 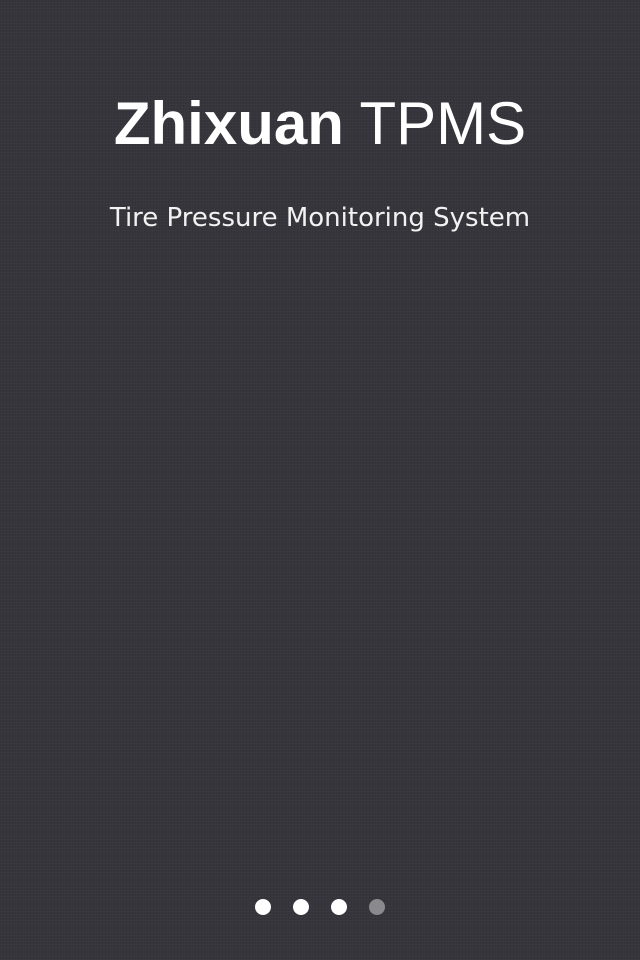 What do you see at coordinates (320, 218) in the screenshot?
I see `app-subtitle: Tire Pressure Monitoring System` at bounding box center [320, 218].